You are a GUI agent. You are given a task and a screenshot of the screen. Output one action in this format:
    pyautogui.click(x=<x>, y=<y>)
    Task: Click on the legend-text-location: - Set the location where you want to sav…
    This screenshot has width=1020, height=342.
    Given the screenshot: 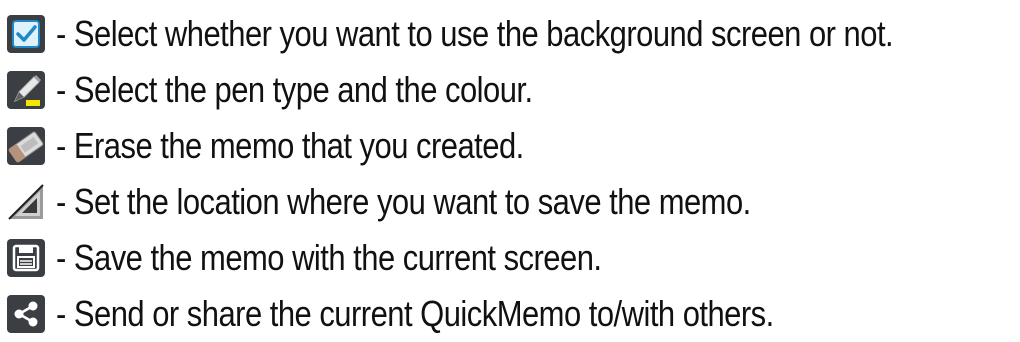 What is the action you would take?
    pyautogui.click(x=403, y=201)
    